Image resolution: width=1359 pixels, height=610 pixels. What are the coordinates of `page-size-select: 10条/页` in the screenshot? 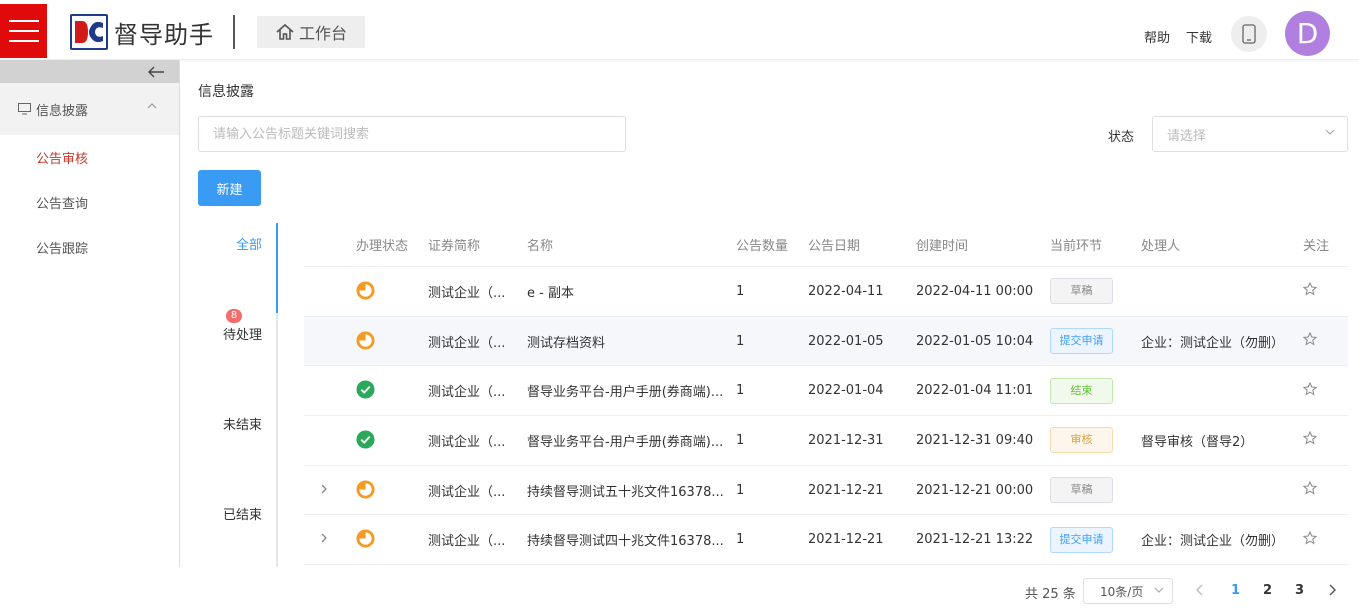 It's located at (1128, 591).